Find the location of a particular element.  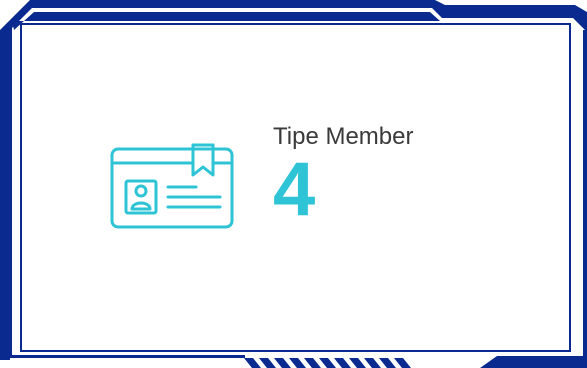

id-card-icon is located at coordinates (172, 186).